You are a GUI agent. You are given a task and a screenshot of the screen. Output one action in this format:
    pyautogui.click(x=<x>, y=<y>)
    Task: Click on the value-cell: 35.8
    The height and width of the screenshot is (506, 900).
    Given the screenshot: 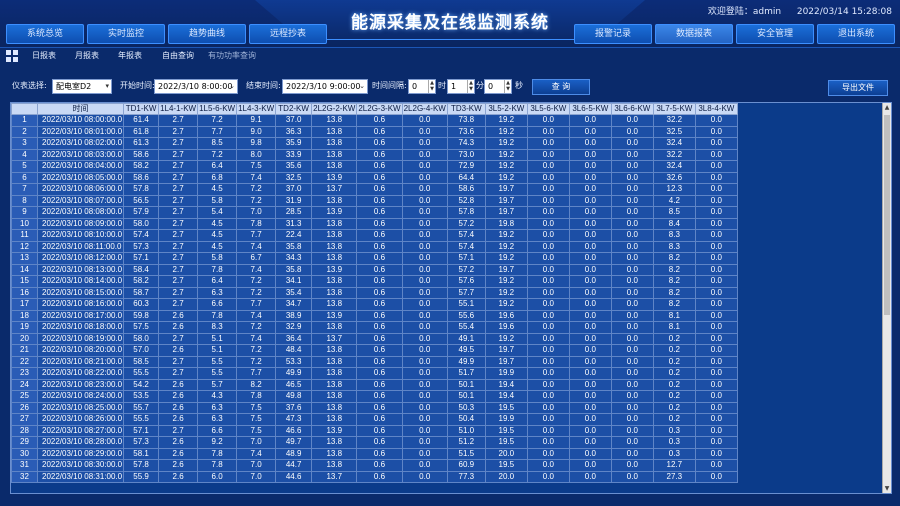 What is the action you would take?
    pyautogui.click(x=294, y=246)
    